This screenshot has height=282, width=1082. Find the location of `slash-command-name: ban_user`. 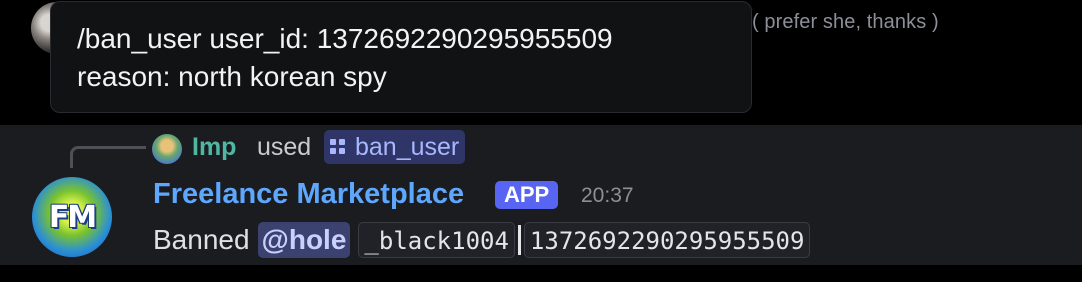

slash-command-name: ban_user is located at coordinates (407, 146).